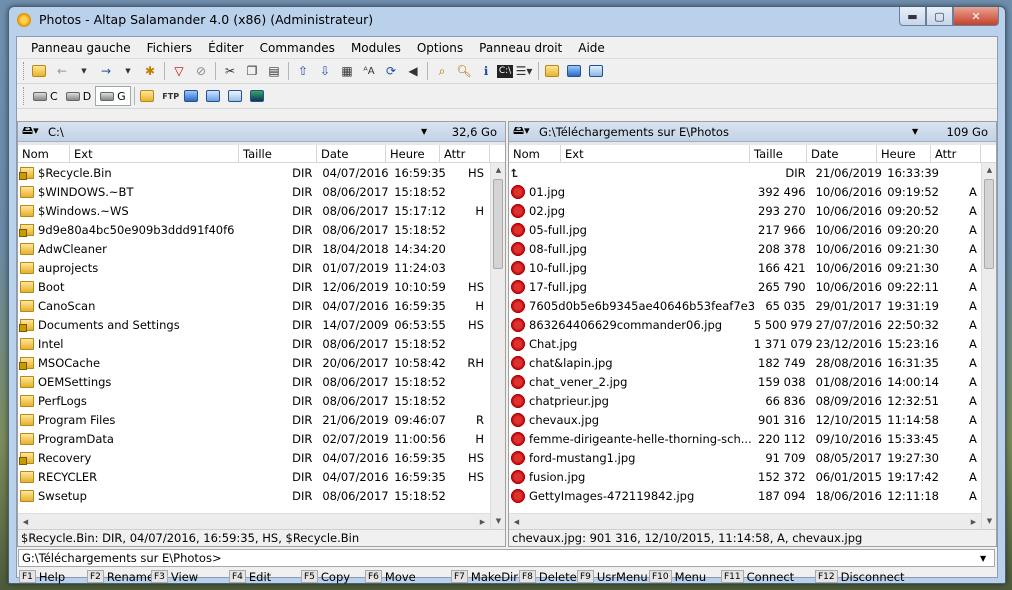 The height and width of the screenshot is (590, 1012). I want to click on paste-icon: ▤, so click(274, 71).